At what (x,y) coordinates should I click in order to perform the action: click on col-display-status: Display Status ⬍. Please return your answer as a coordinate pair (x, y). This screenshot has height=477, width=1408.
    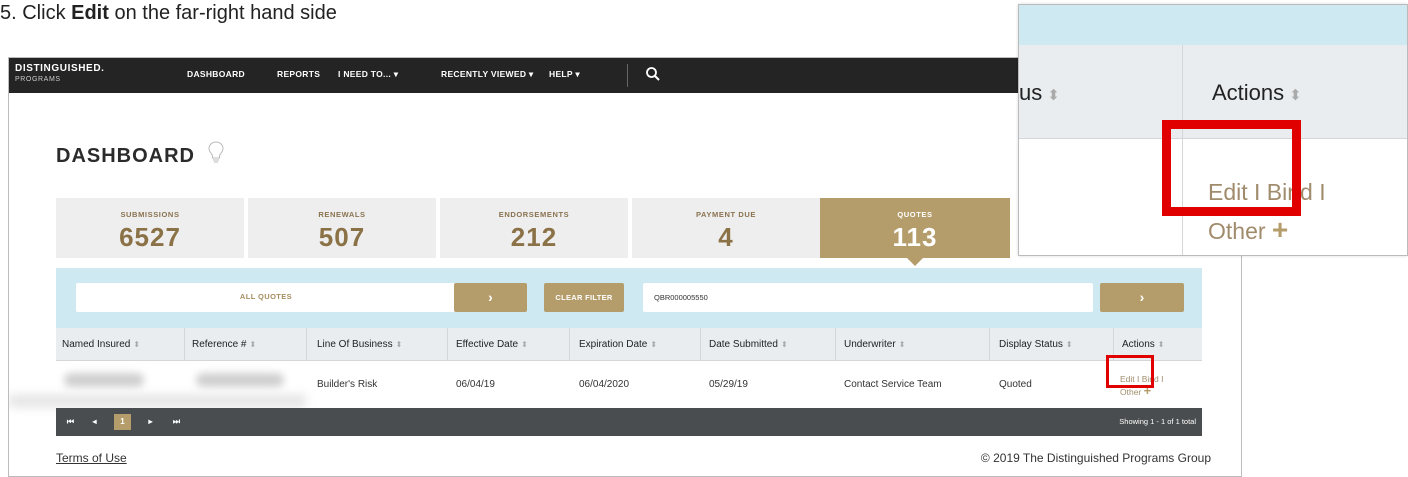
    Looking at the image, I should click on (1036, 344).